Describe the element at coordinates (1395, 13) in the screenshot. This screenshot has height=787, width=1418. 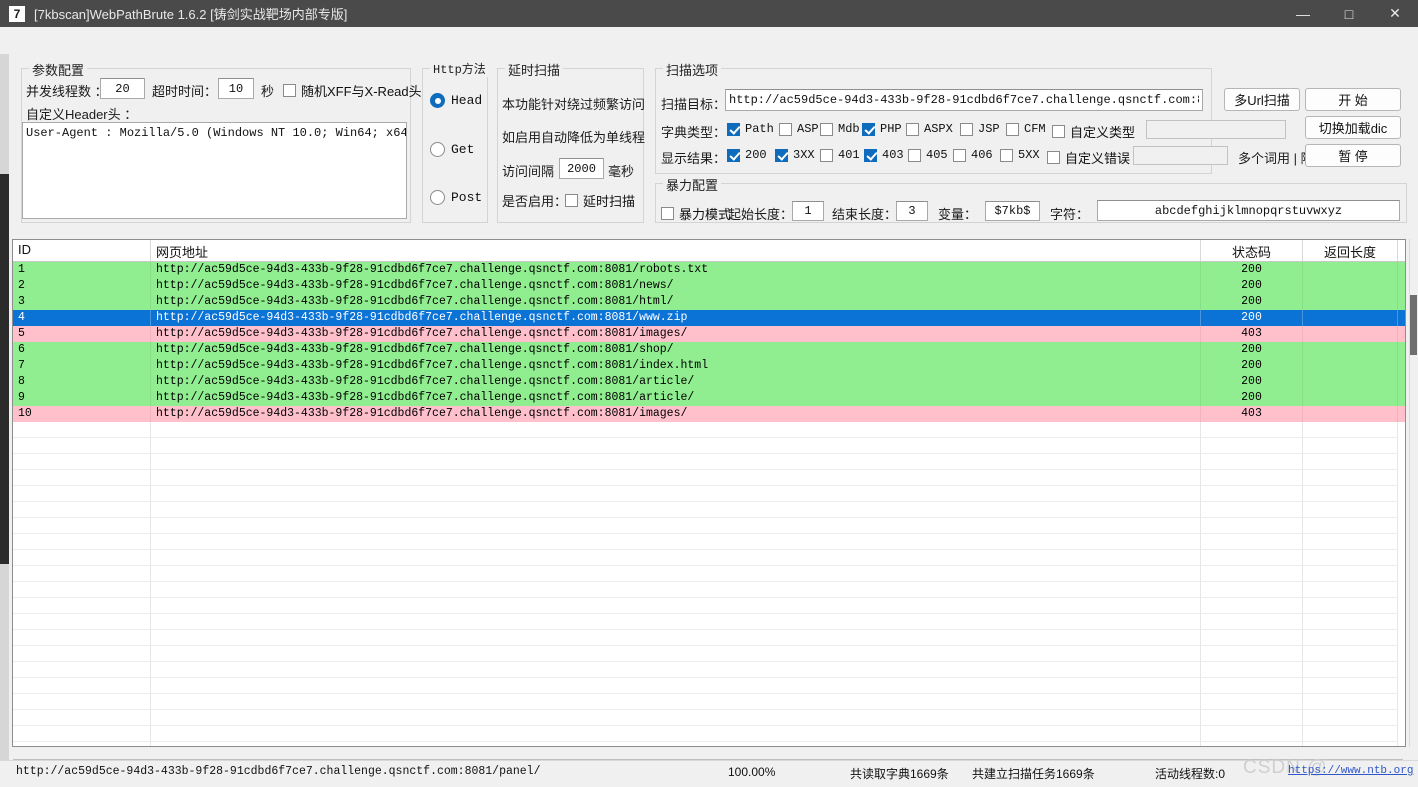
I see `close-icon: ✕` at that location.